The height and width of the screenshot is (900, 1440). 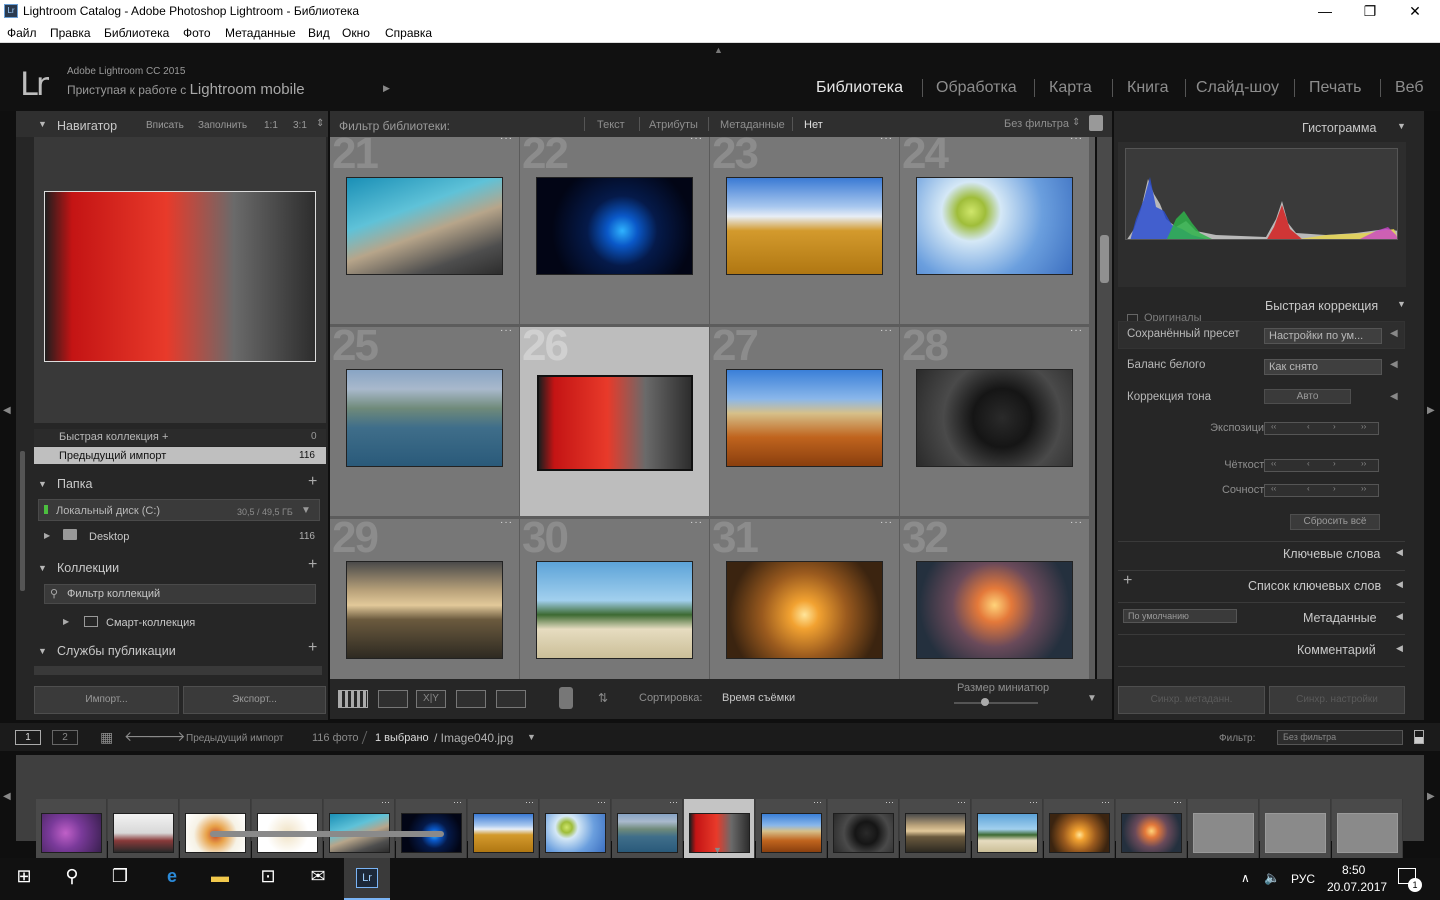 I want to click on minimize-button: —, so click(x=1325, y=12).